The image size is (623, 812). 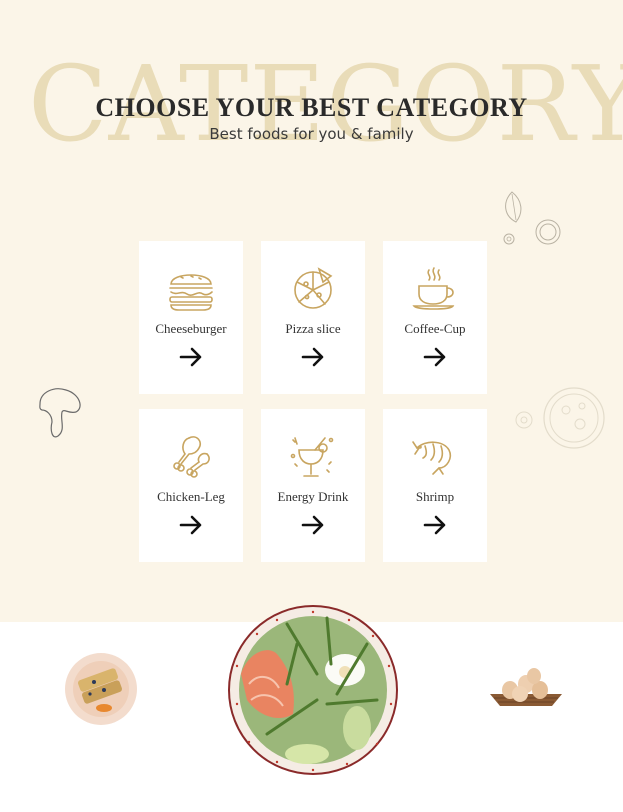 I want to click on category-card-cheeseburger: Cheeseburger, so click(x=191, y=317).